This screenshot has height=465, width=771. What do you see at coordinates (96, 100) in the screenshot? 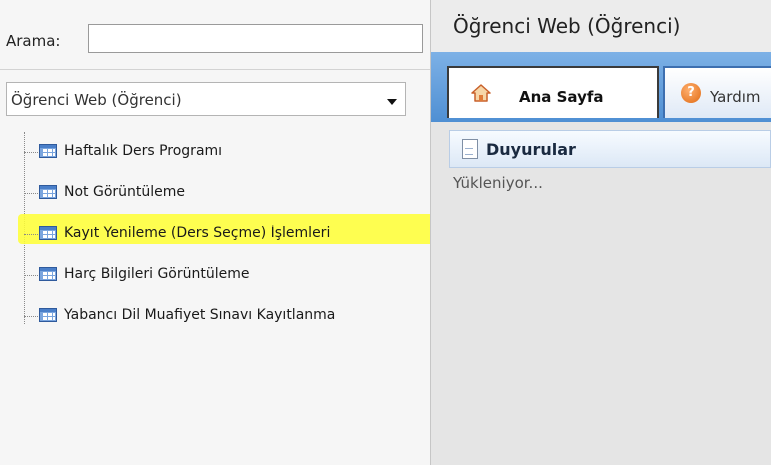
I see `module-select-value: Öğrenci Web (Öğrenci)` at bounding box center [96, 100].